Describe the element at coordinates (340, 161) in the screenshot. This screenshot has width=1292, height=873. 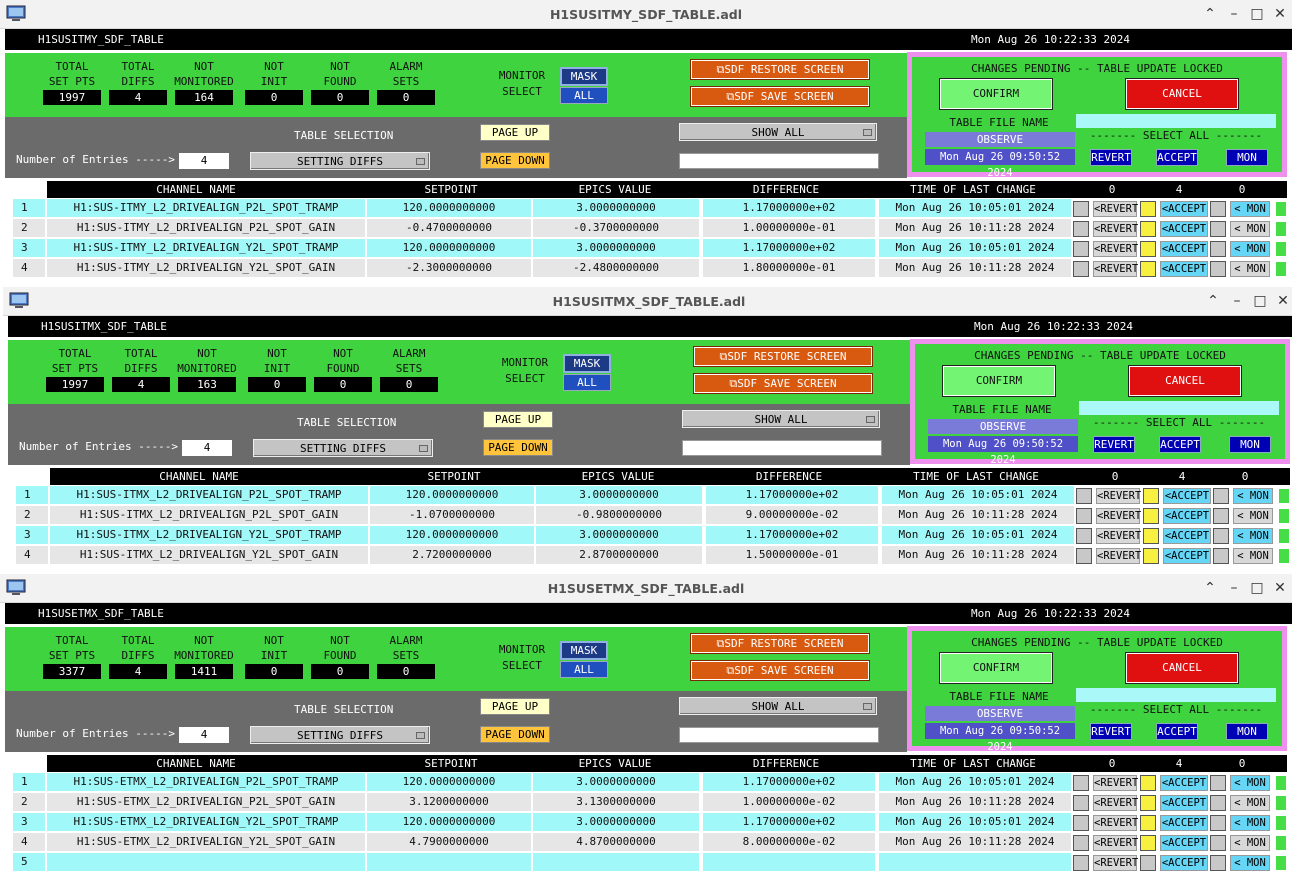
I see `table-selection-dropdown: SETTING DIFFS` at that location.